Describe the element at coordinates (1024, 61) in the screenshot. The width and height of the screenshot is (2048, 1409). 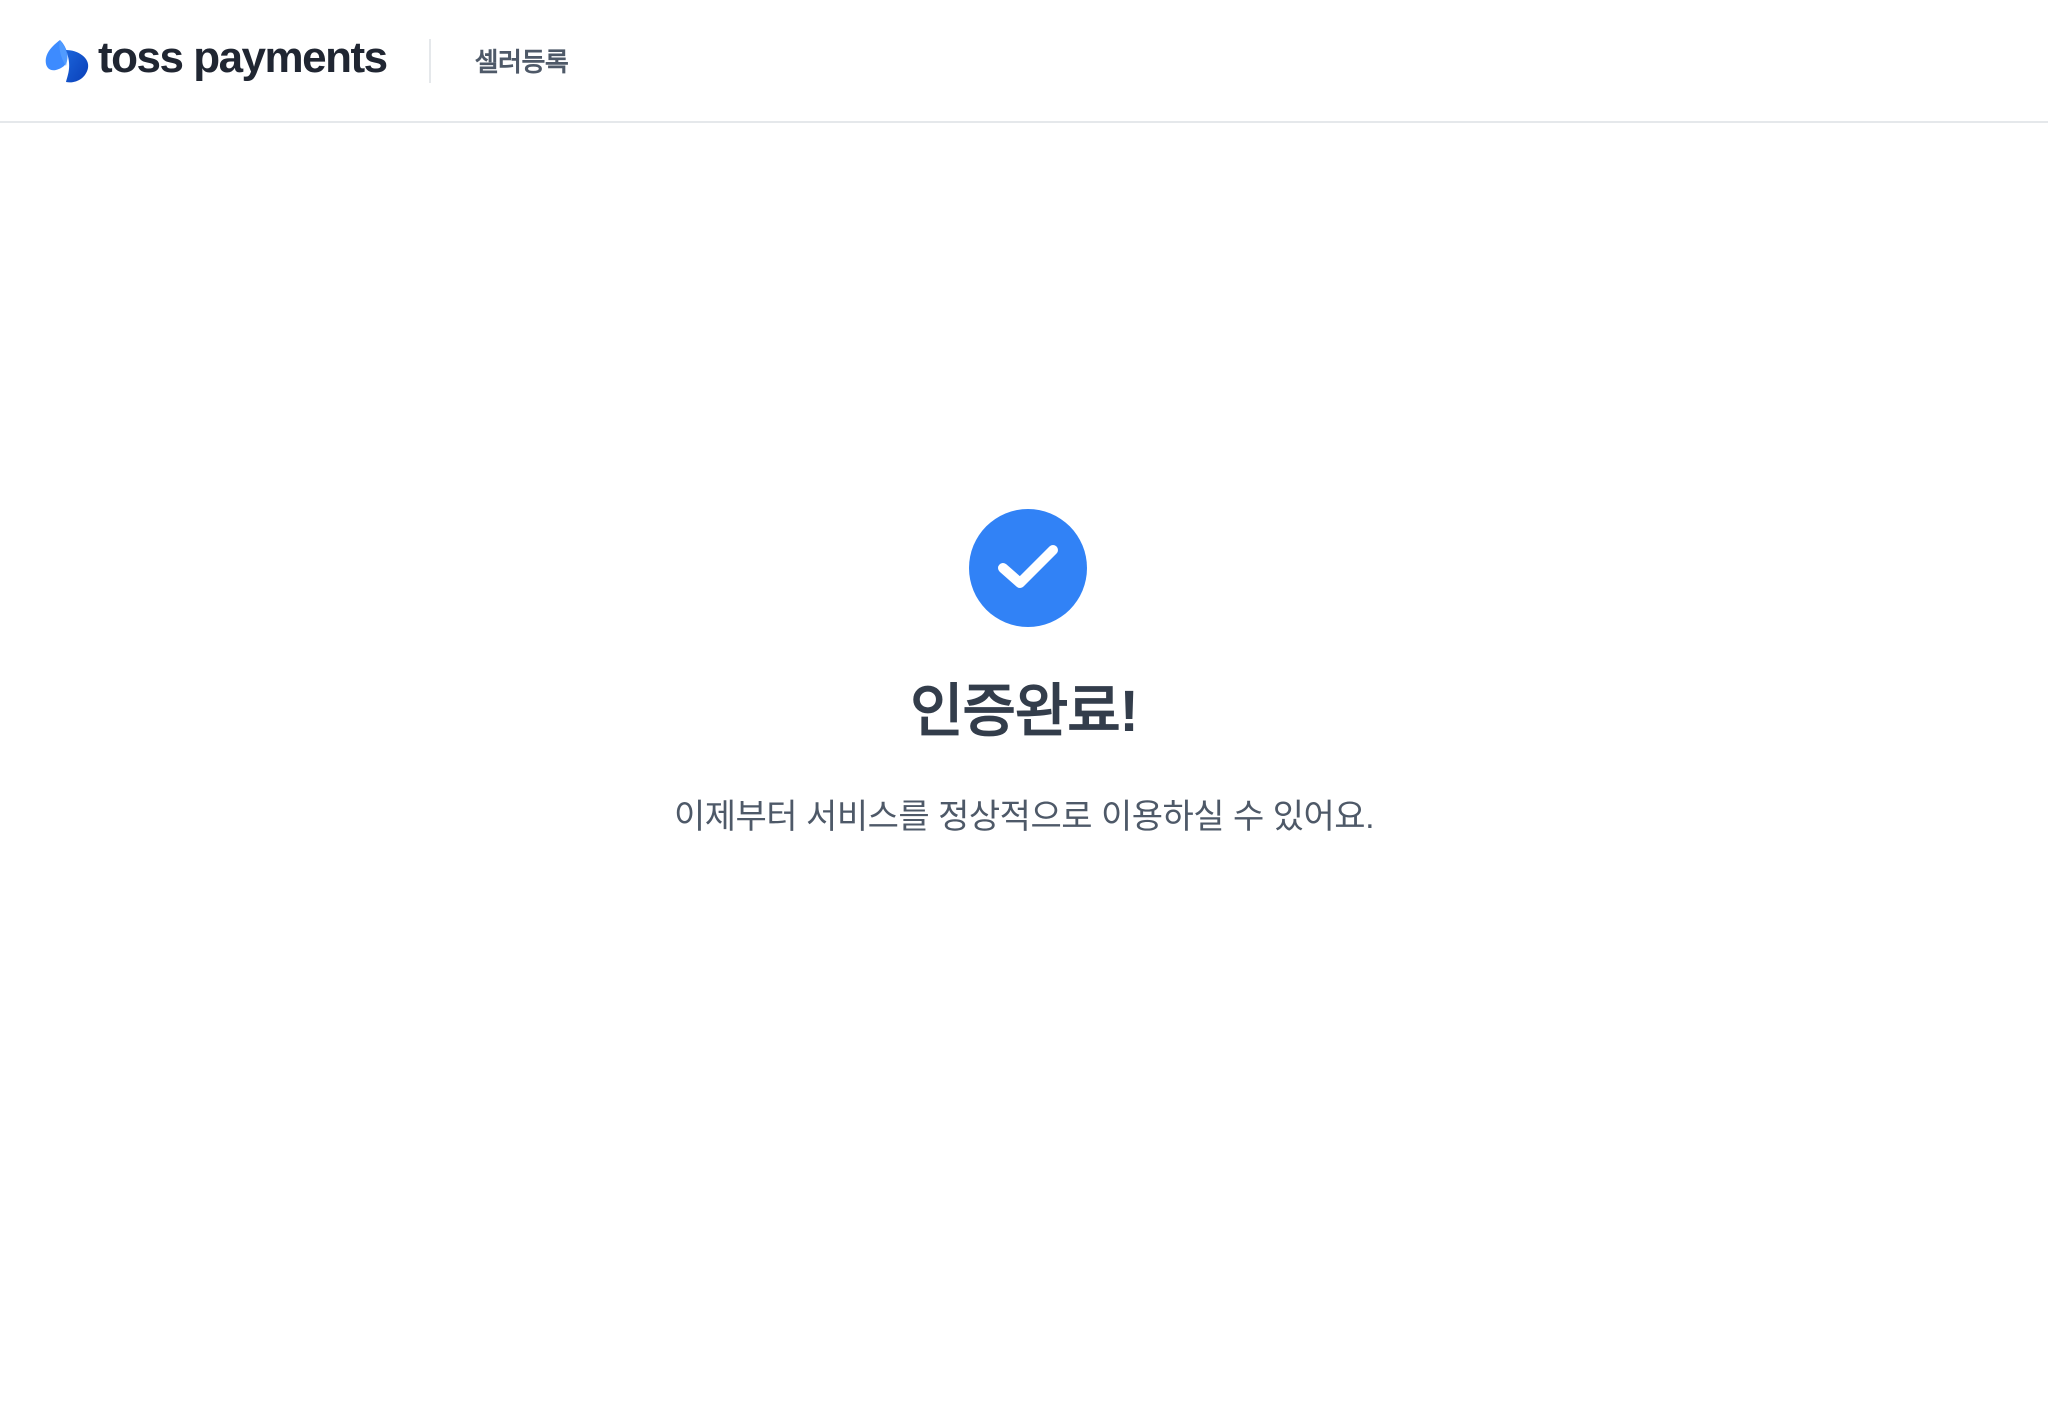
I see `top-header: toss payments 셀러등록` at that location.